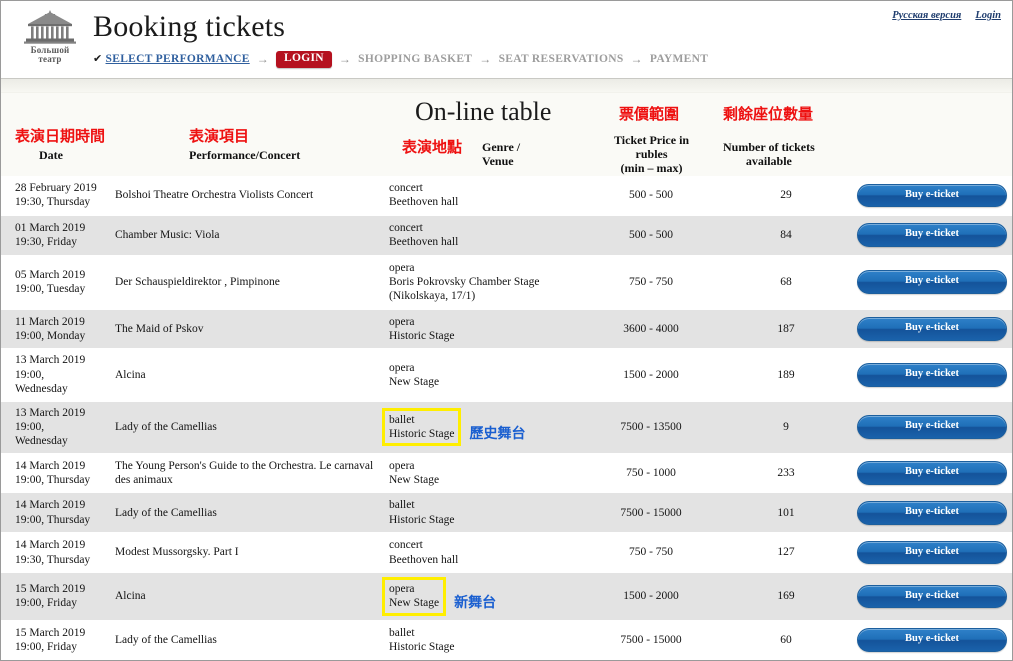 This screenshot has height=661, width=1013. Describe the element at coordinates (178, 59) in the screenshot. I see `breadcrumb-step-select-performance: SELECT PERFORMANCE` at that location.